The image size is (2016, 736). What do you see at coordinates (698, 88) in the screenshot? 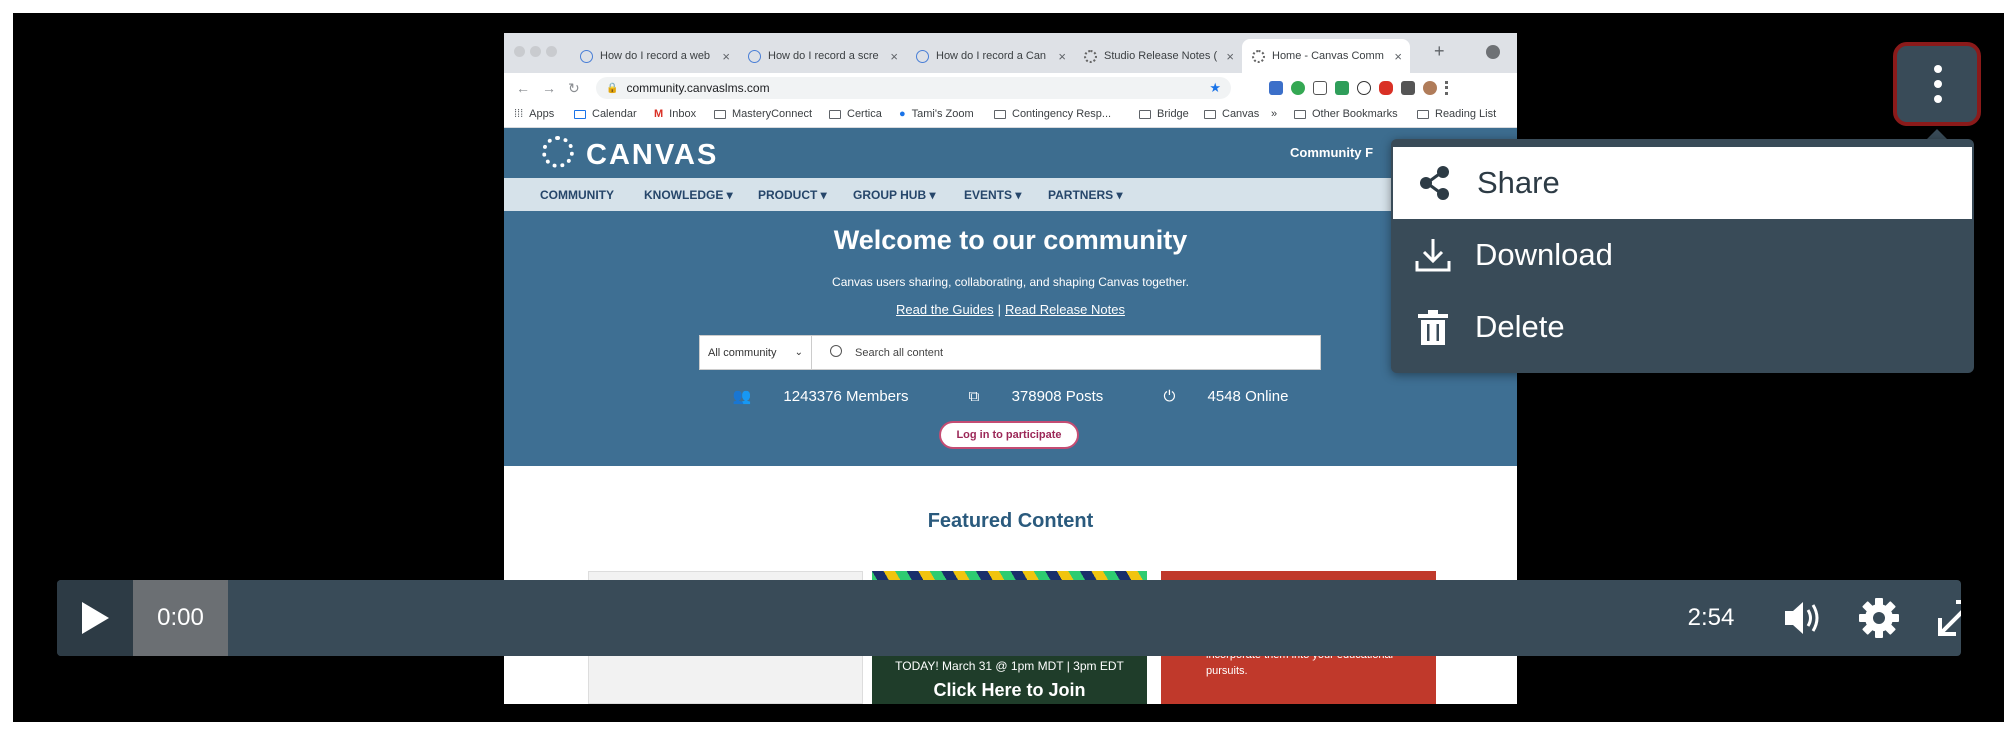
I see `address-bar-url: community.canvaslms.com` at bounding box center [698, 88].